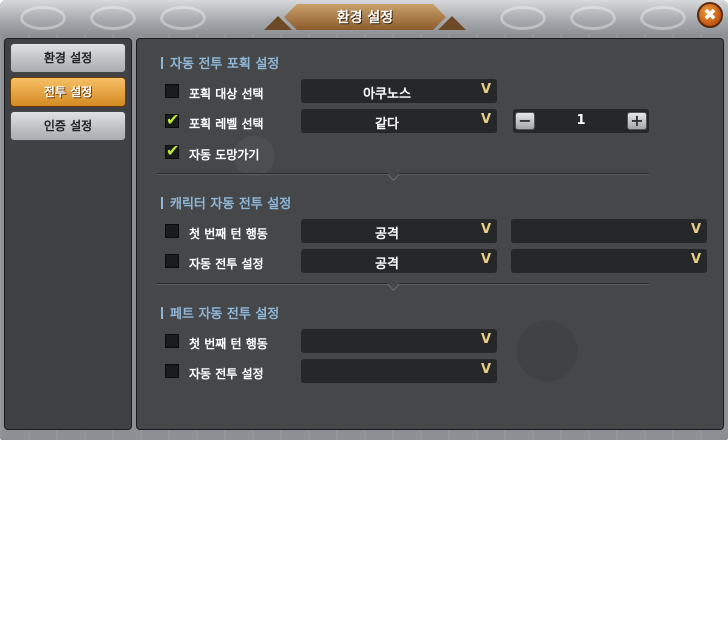  Describe the element at coordinates (525, 121) in the screenshot. I see `minus-button: −` at that location.